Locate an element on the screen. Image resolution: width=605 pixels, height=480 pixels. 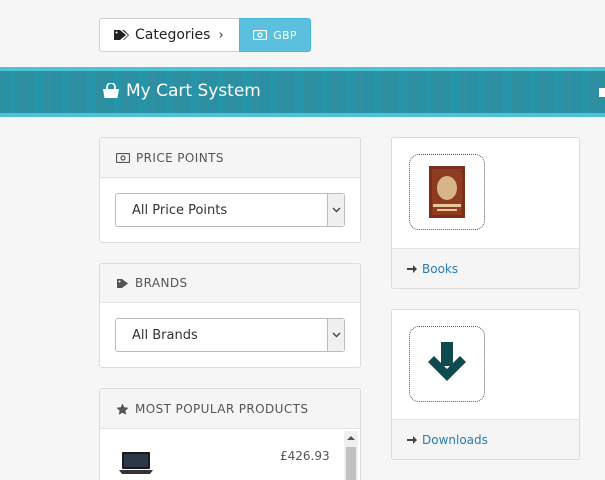
scroll-up-icon is located at coordinates (351, 438).